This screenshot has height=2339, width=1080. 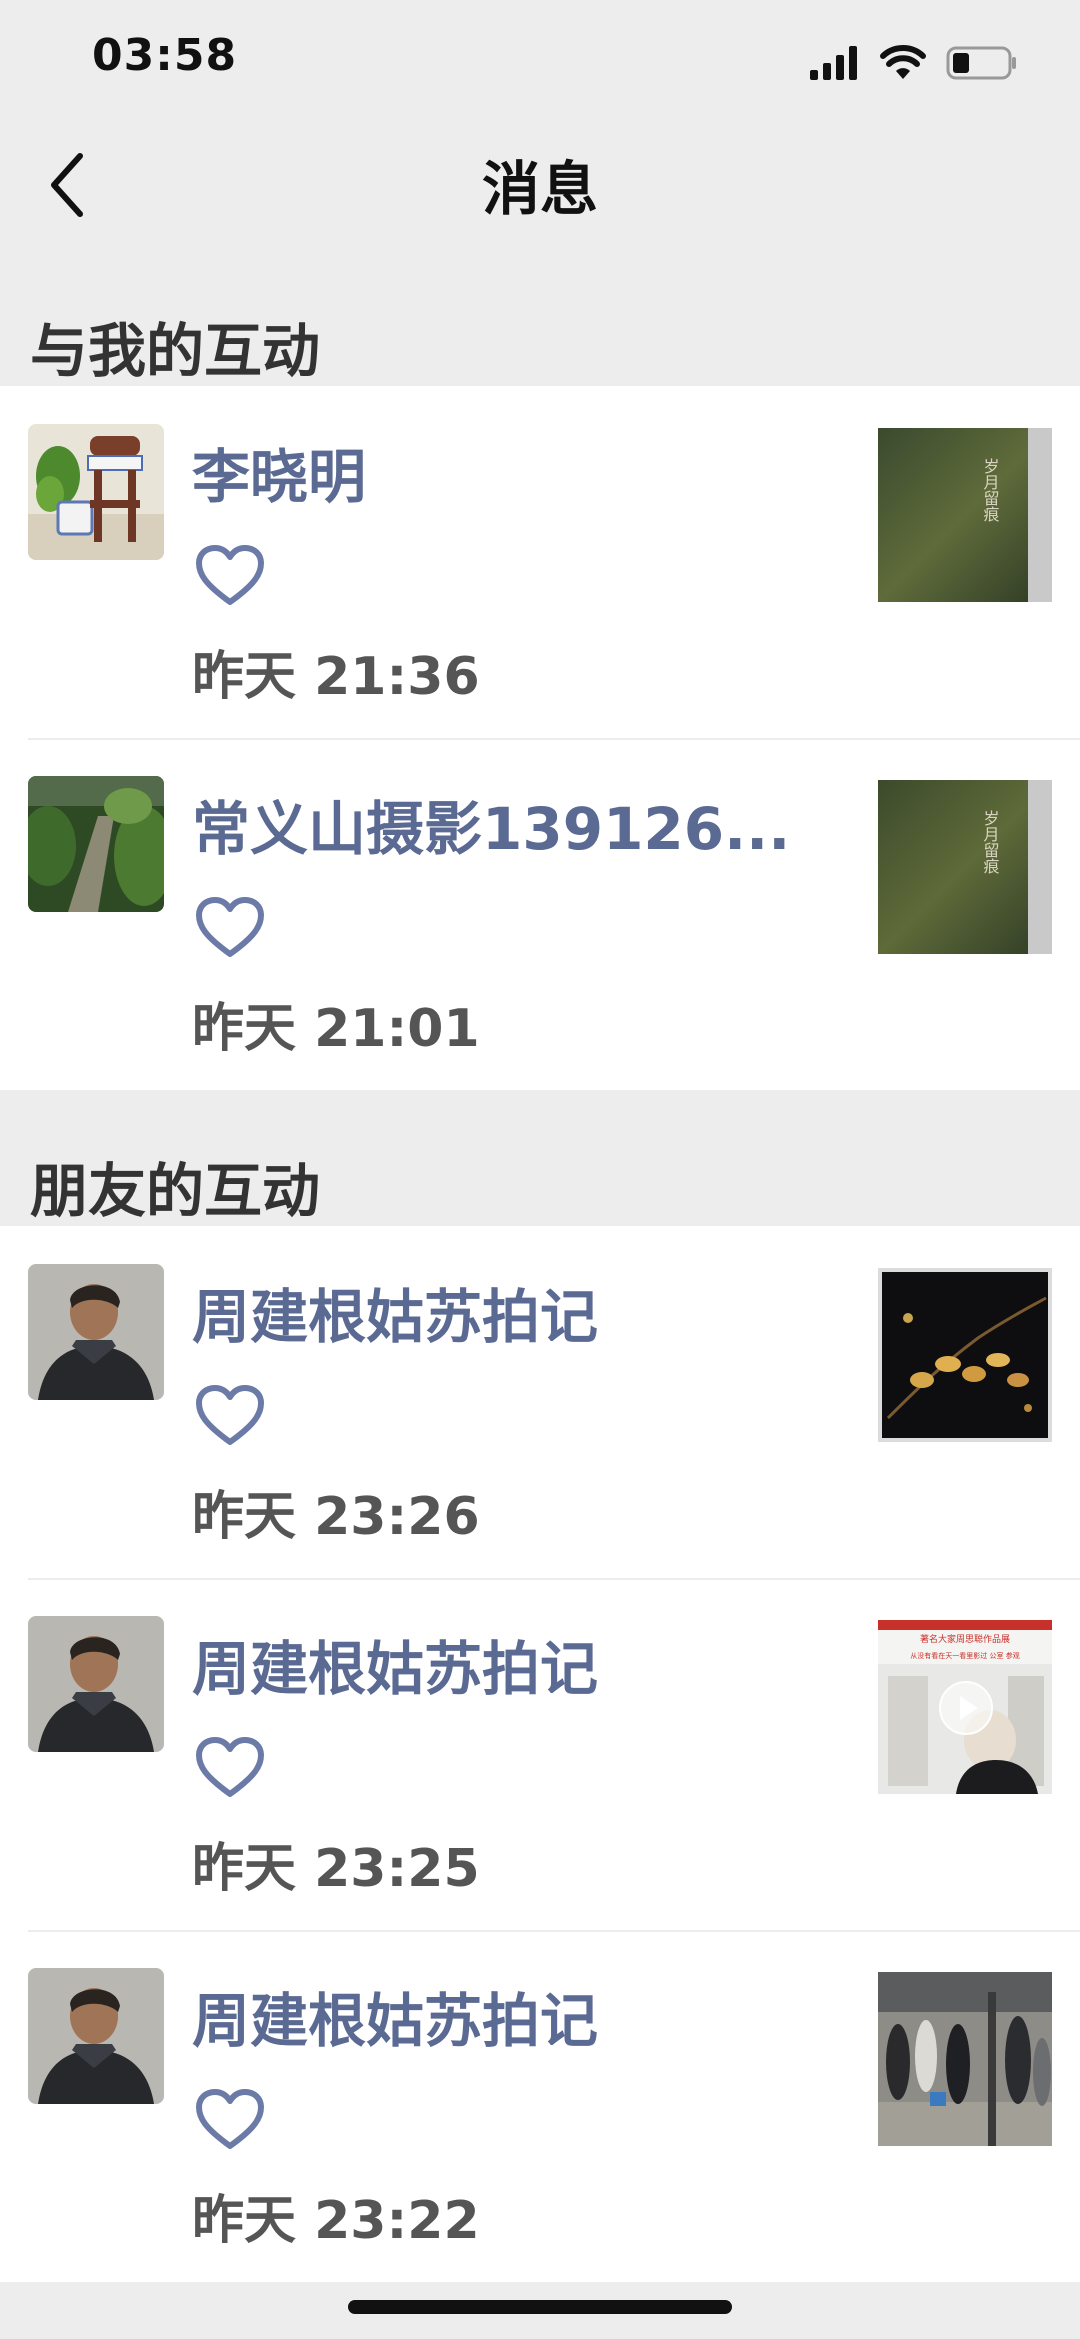 What do you see at coordinates (540, 336) in the screenshot?
I see `section-header-mine: 与我的互动` at bounding box center [540, 336].